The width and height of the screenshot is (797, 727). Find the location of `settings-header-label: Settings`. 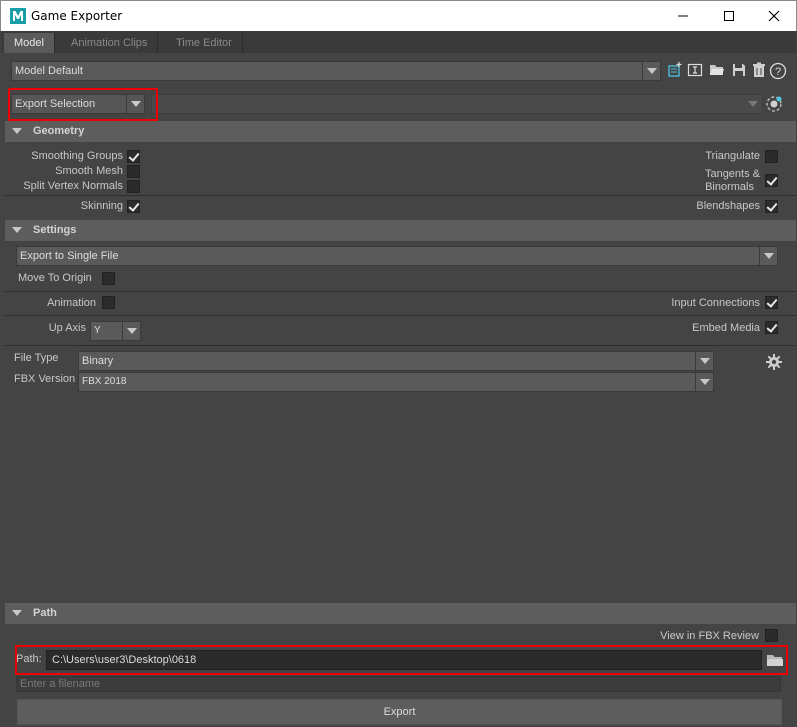

settings-header-label: Settings is located at coordinates (55, 230).